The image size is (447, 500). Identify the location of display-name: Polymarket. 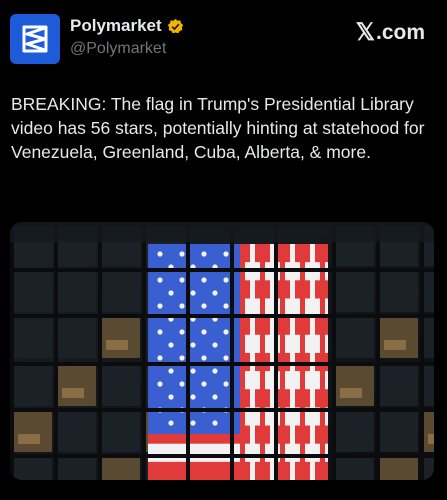
(116, 26).